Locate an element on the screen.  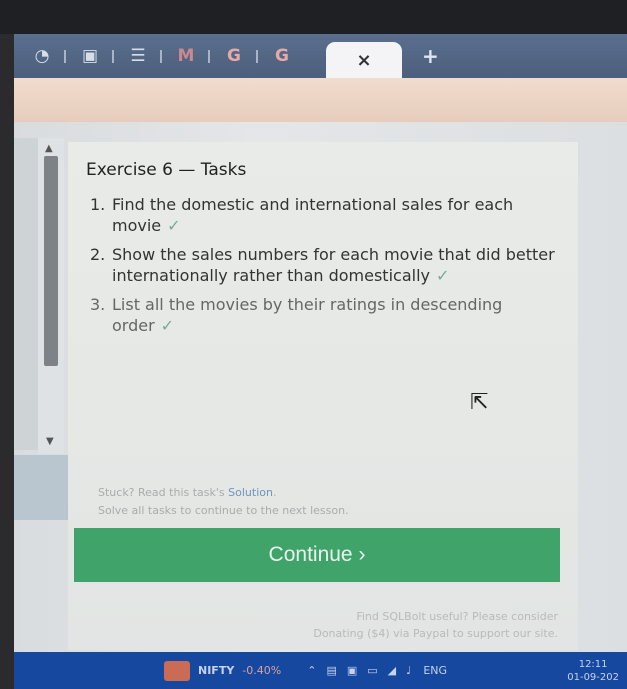
checklist-icon: ☰ is located at coordinates (141, 56).